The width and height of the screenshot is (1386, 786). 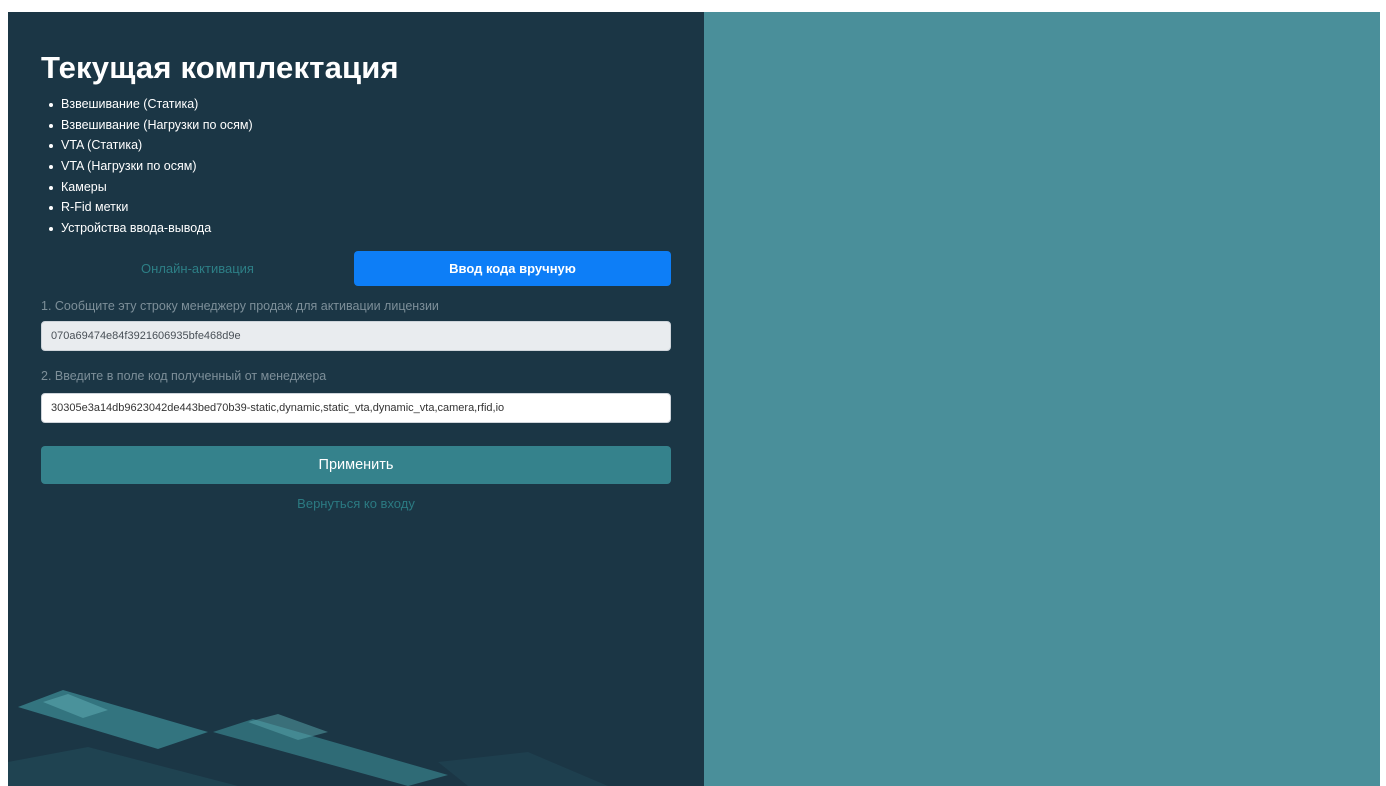 I want to click on feature-item: VTA (Статика), so click(x=147, y=145).